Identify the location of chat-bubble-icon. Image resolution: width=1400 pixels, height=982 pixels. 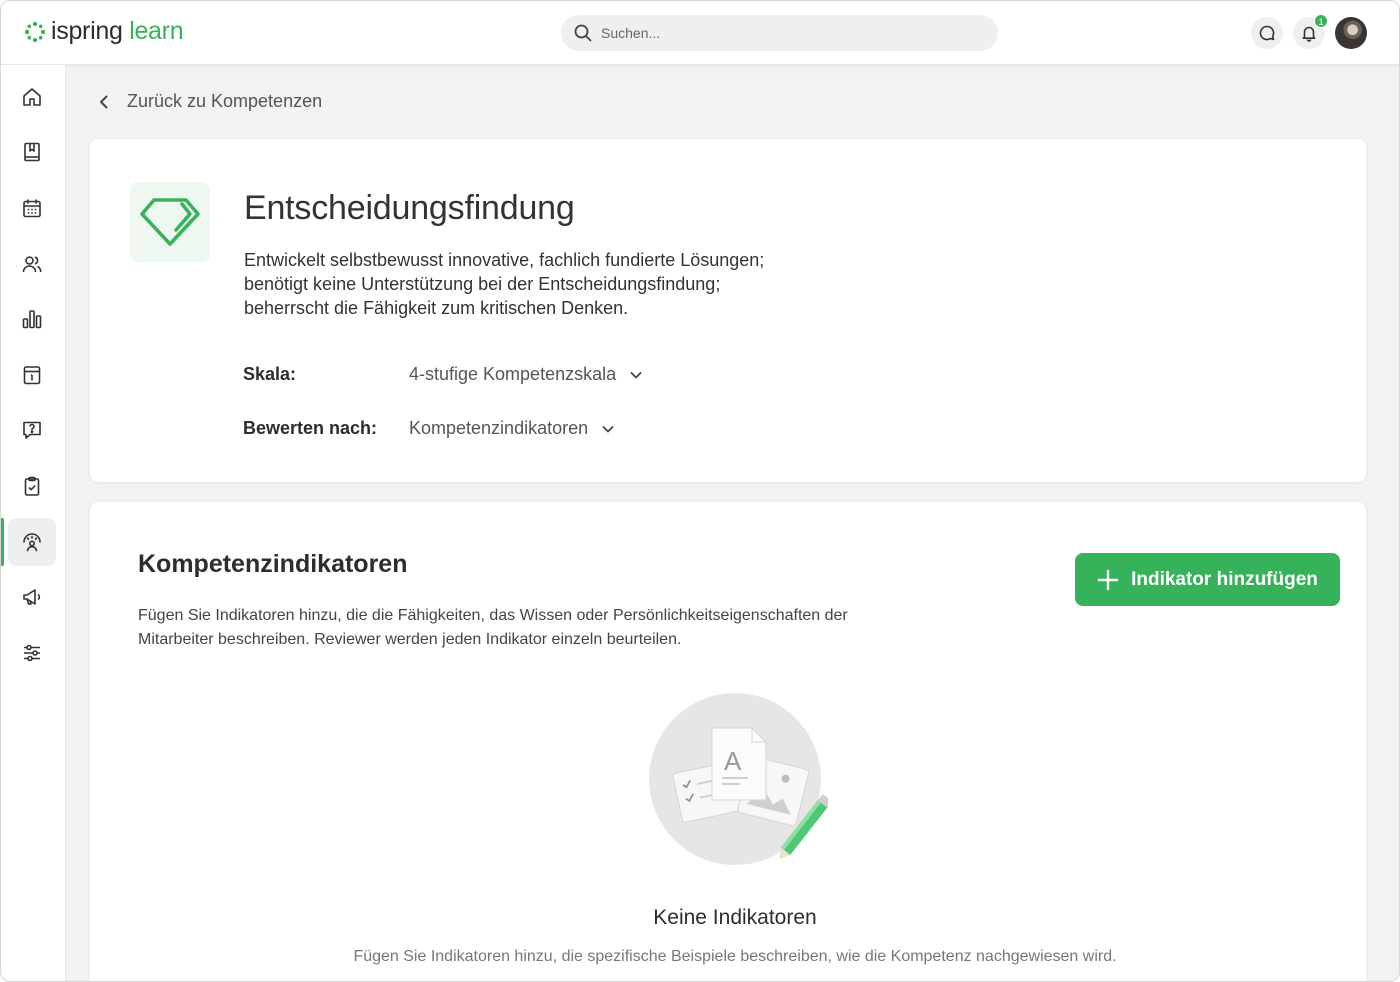
(1267, 33).